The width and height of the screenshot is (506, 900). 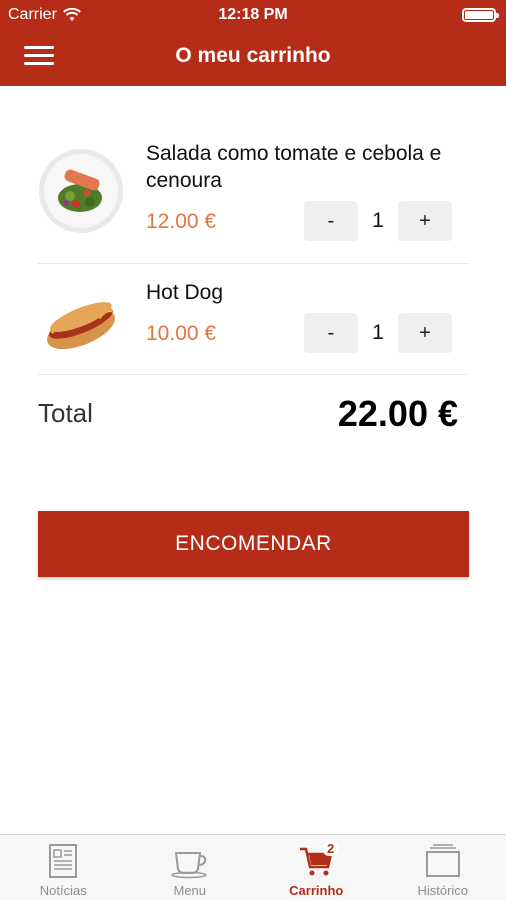 I want to click on page-title: O meu carrinho, so click(x=253, y=55).